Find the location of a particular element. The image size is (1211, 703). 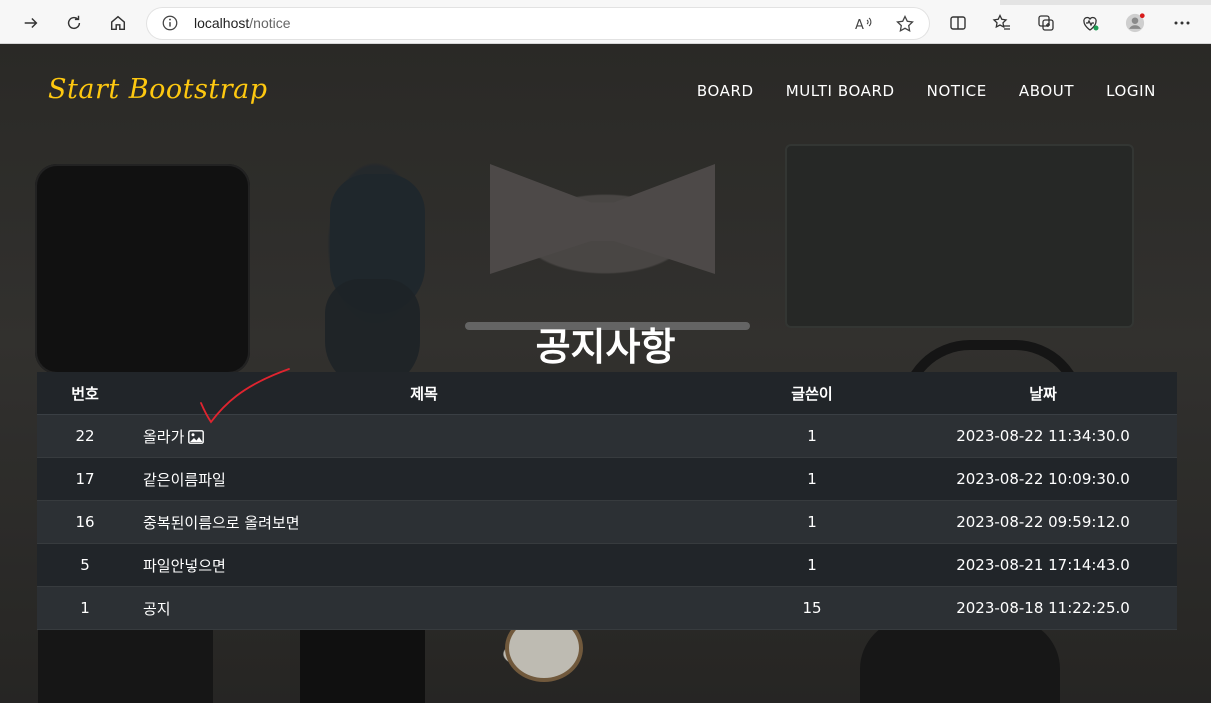

table-row: 16 중복된이름으로 올려보면 1 2023-08-22 09:59:12.0 is located at coordinates (607, 522).